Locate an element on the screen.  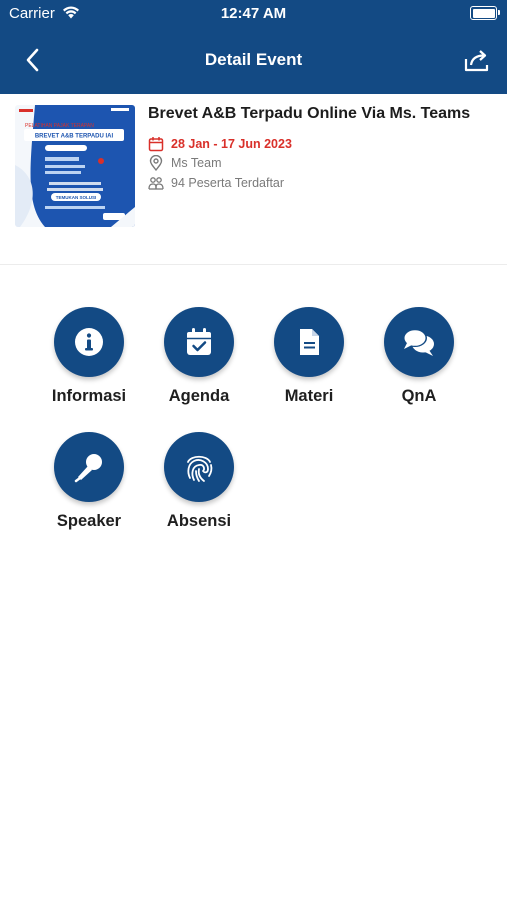
event-location-row: Ms Team is located at coordinates (184, 163).